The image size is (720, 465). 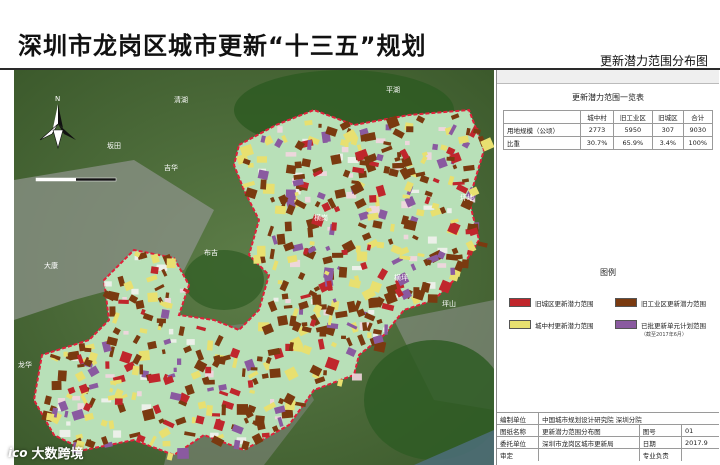 I want to click on info-label: 委托单位, so click(x=518, y=442).